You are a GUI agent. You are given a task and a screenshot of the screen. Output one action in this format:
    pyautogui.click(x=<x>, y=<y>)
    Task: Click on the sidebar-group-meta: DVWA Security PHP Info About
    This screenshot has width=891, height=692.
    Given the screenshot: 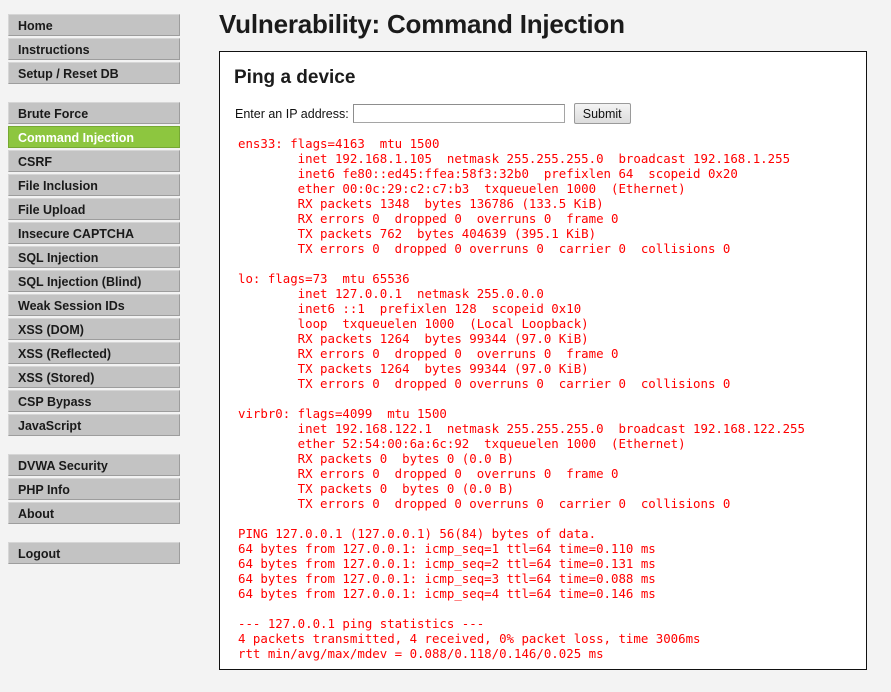 What is the action you would take?
    pyautogui.click(x=95, y=489)
    